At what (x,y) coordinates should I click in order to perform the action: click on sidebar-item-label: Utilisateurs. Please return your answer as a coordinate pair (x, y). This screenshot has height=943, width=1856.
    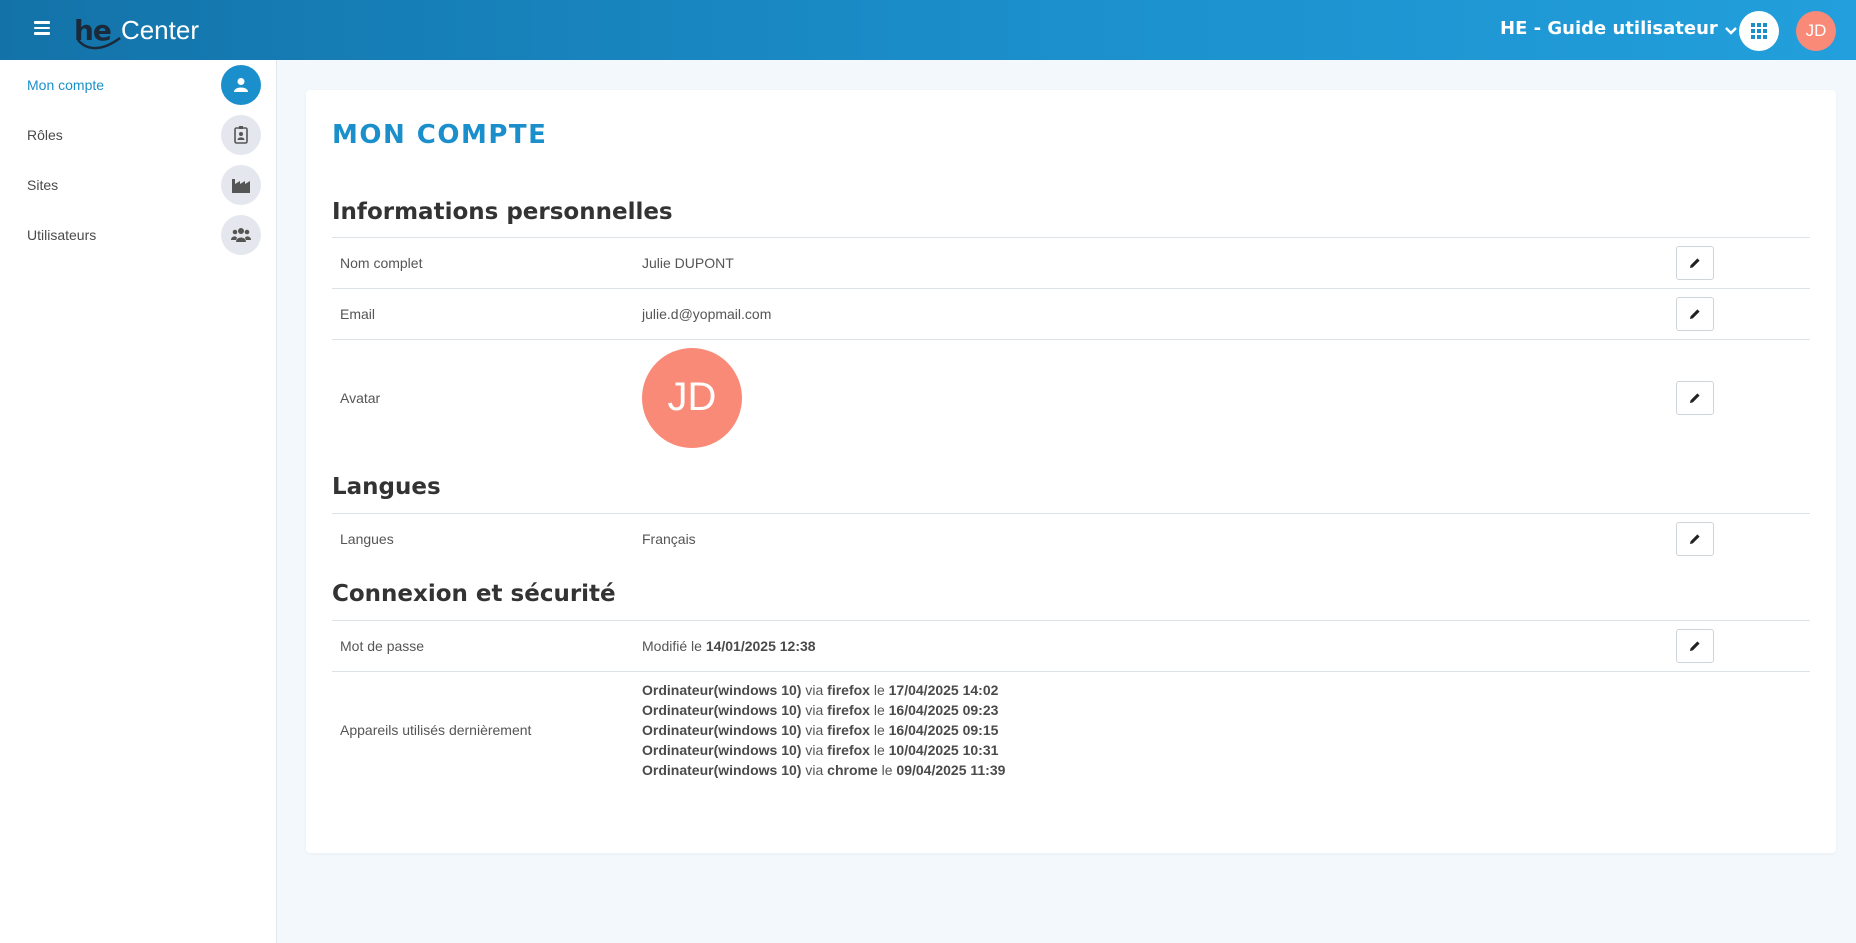
    Looking at the image, I should click on (62, 235).